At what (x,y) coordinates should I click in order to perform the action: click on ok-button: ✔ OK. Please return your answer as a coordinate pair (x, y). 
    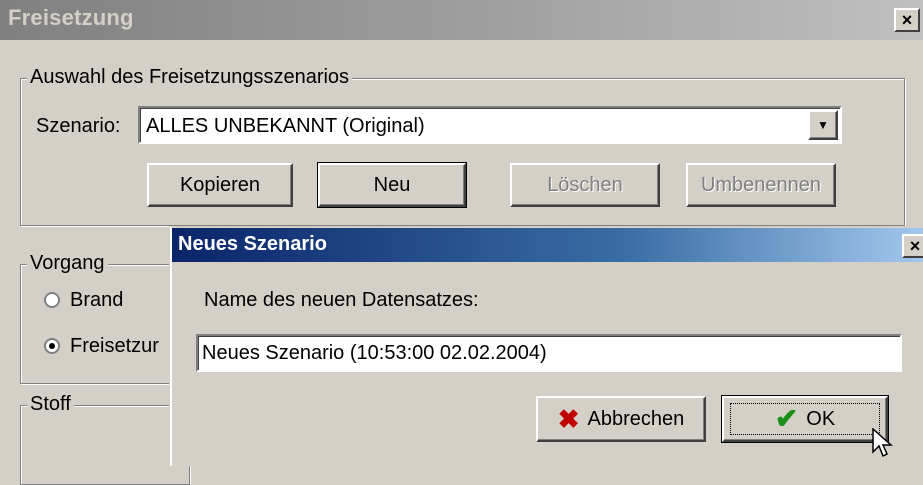
    Looking at the image, I should click on (805, 419).